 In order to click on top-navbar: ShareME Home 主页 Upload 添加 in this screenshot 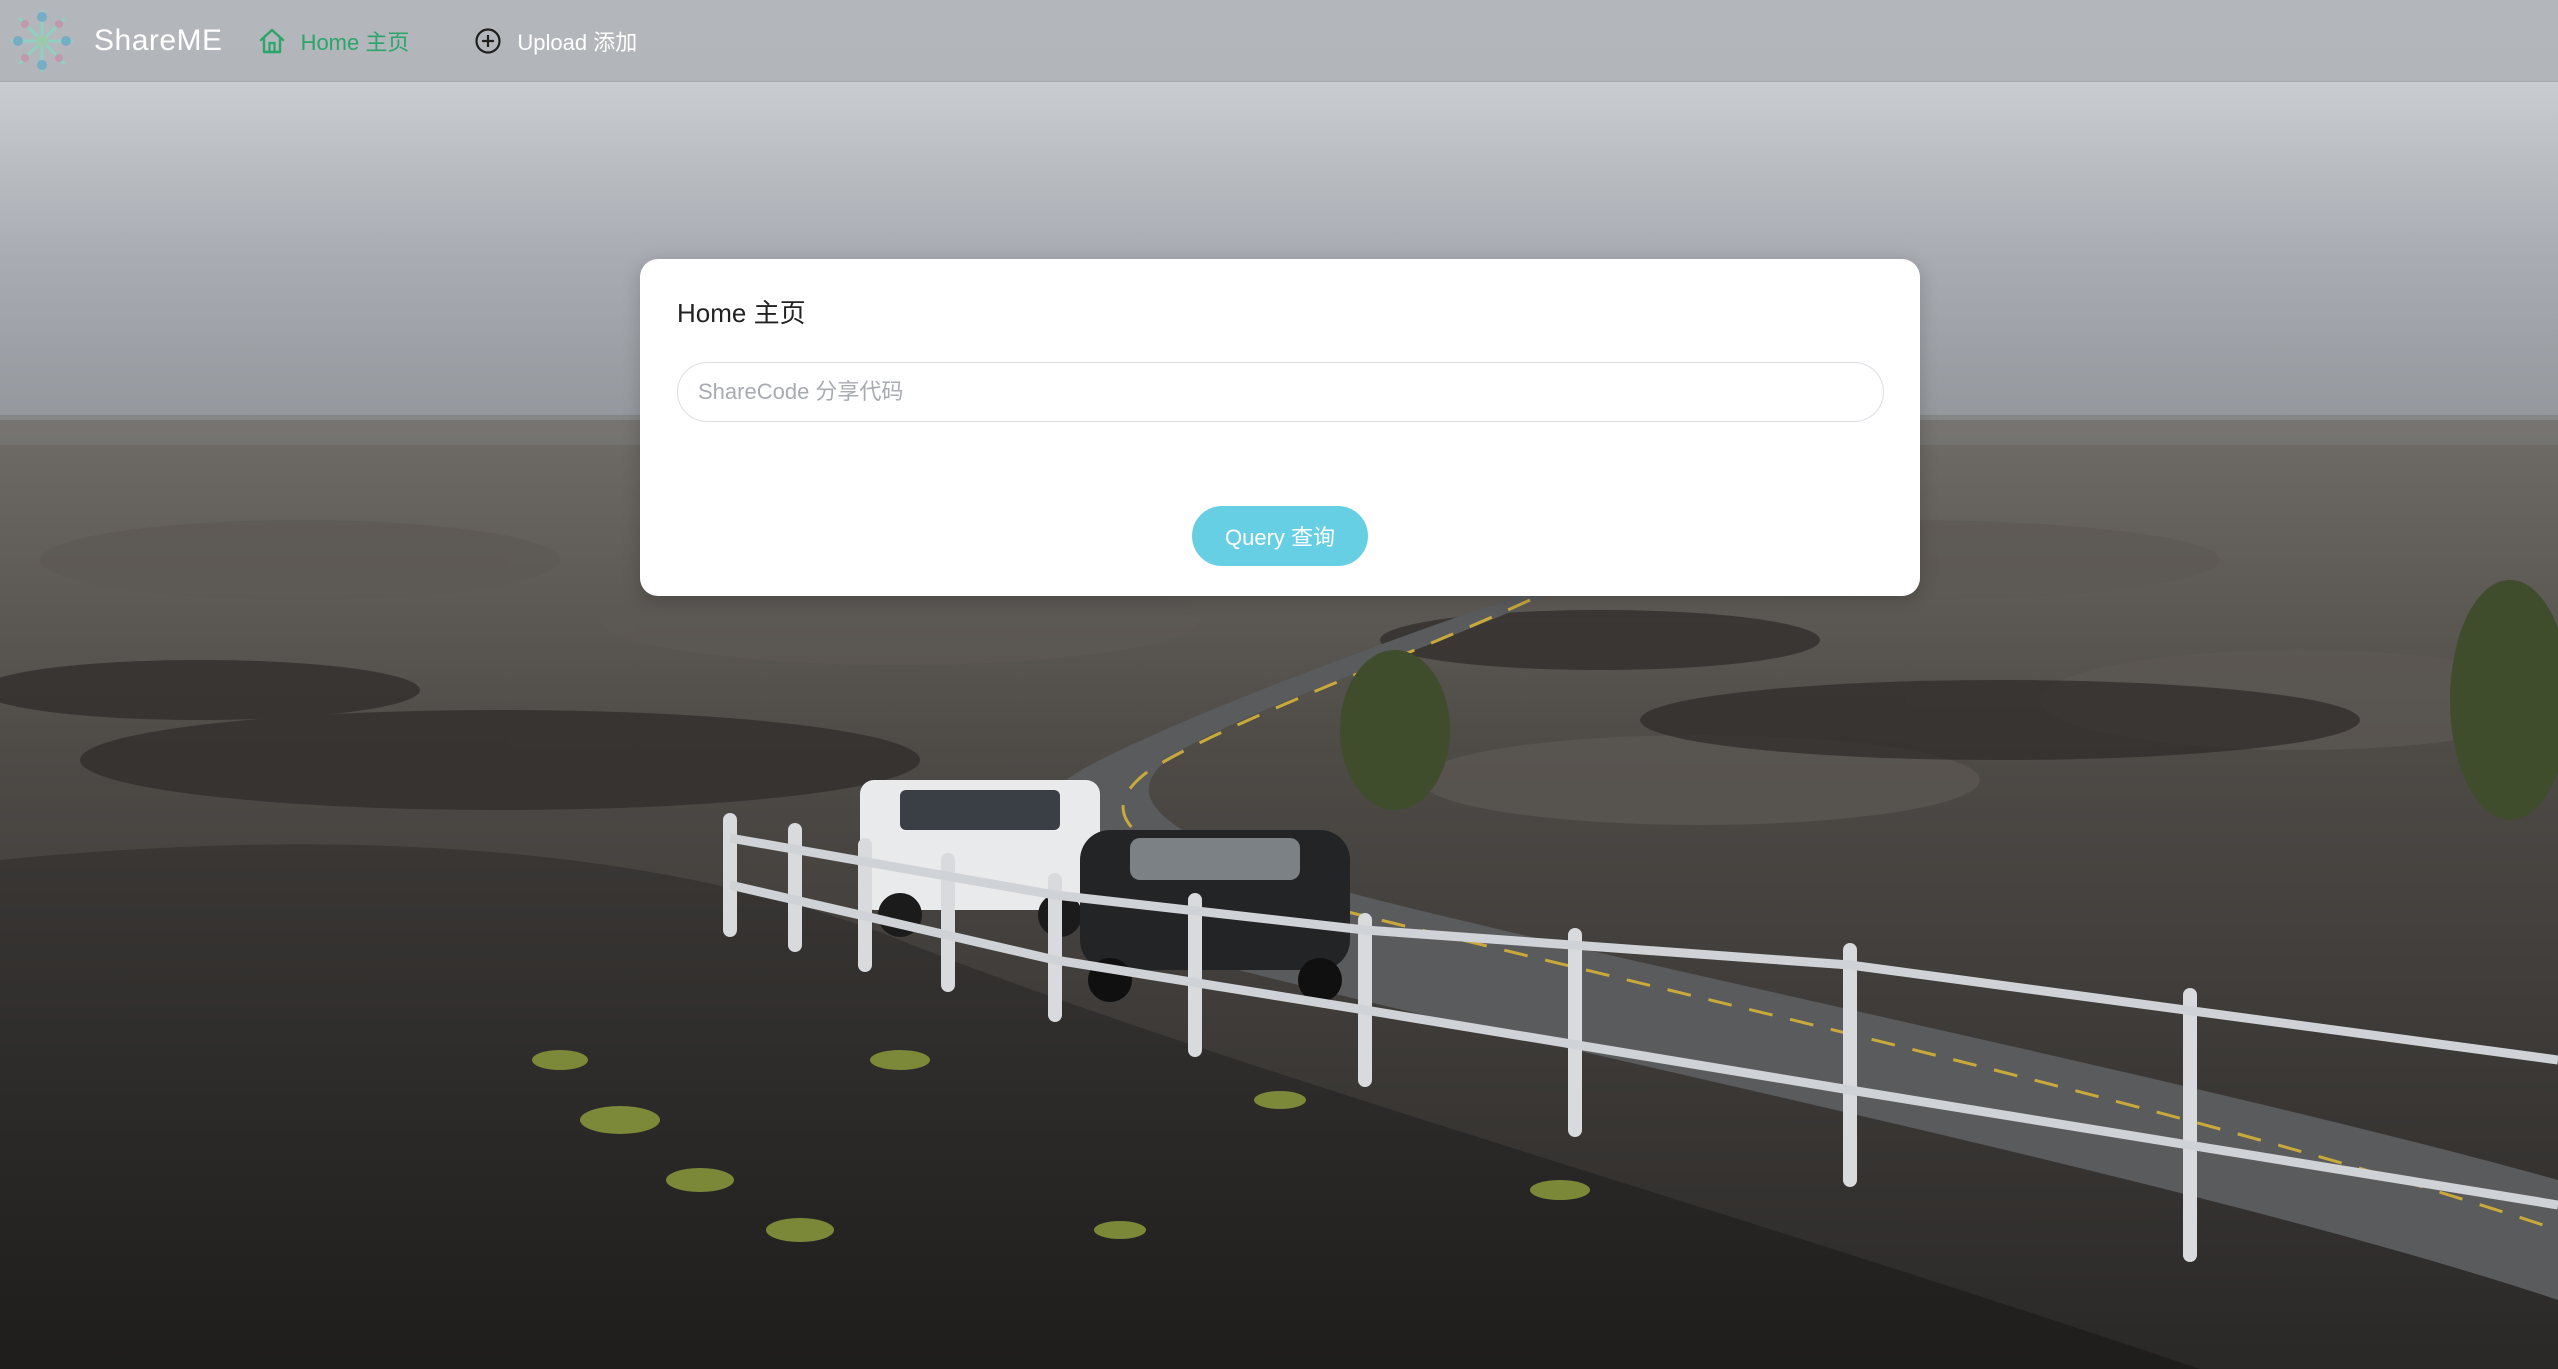, I will do `click(1279, 41)`.